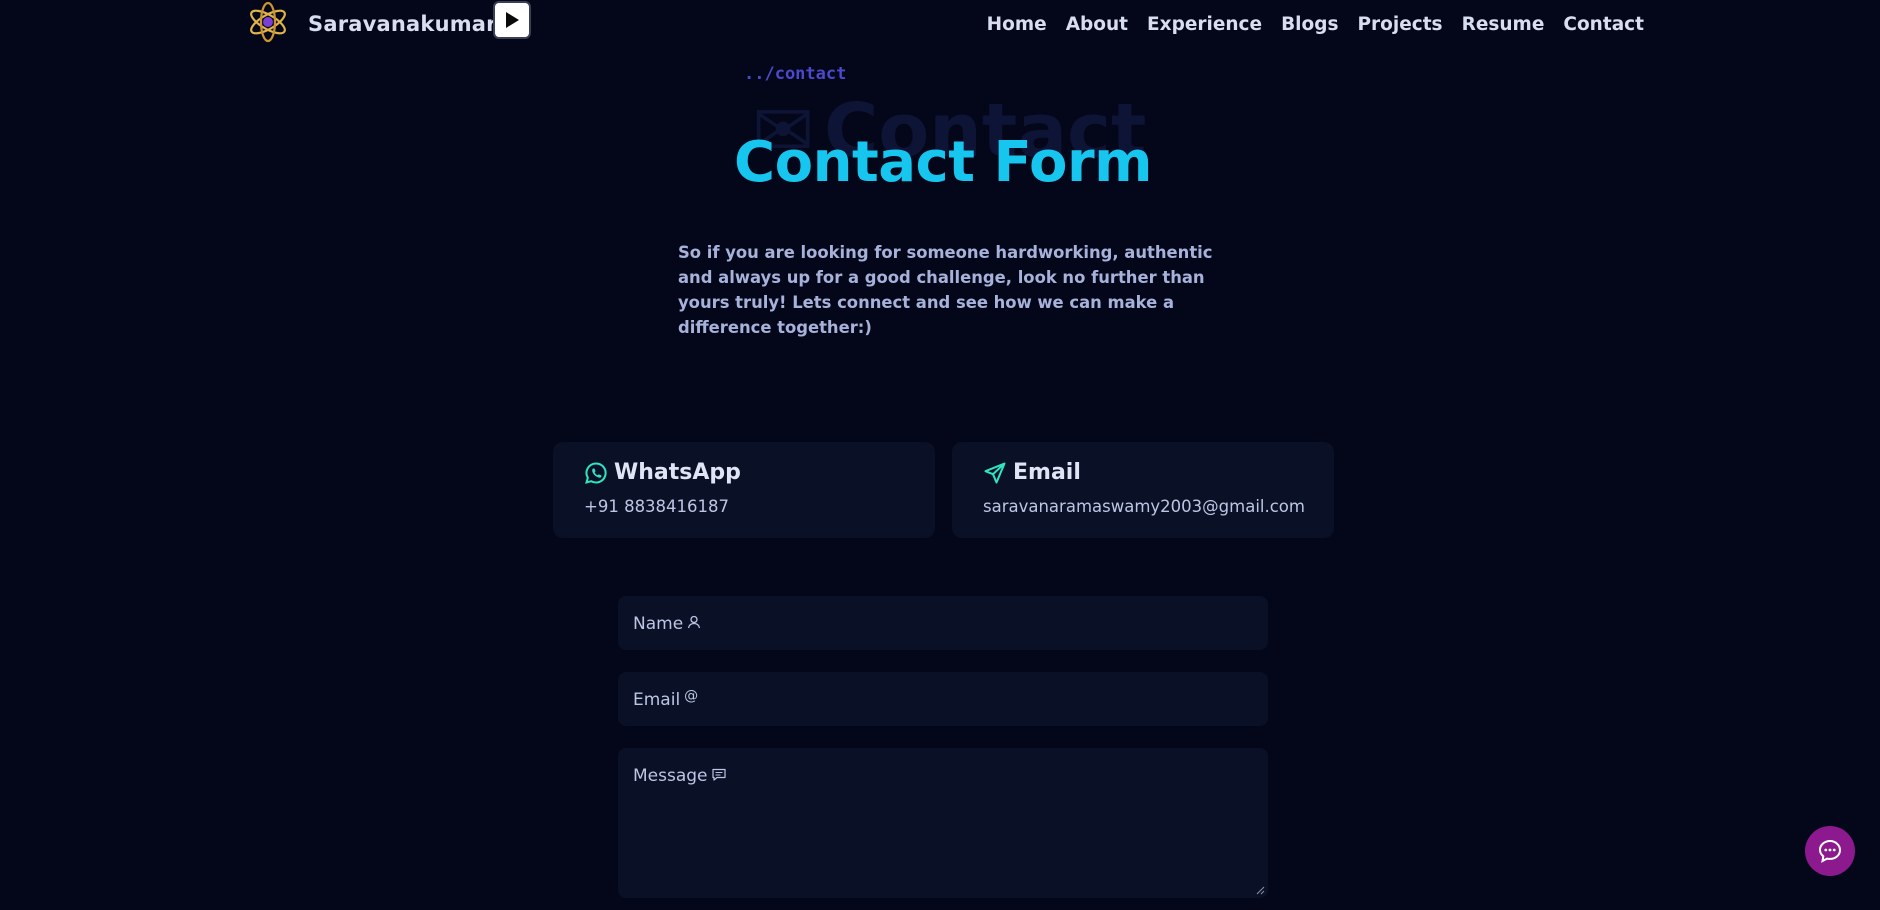 The width and height of the screenshot is (1880, 910). What do you see at coordinates (718, 774) in the screenshot?
I see `message-icon` at bounding box center [718, 774].